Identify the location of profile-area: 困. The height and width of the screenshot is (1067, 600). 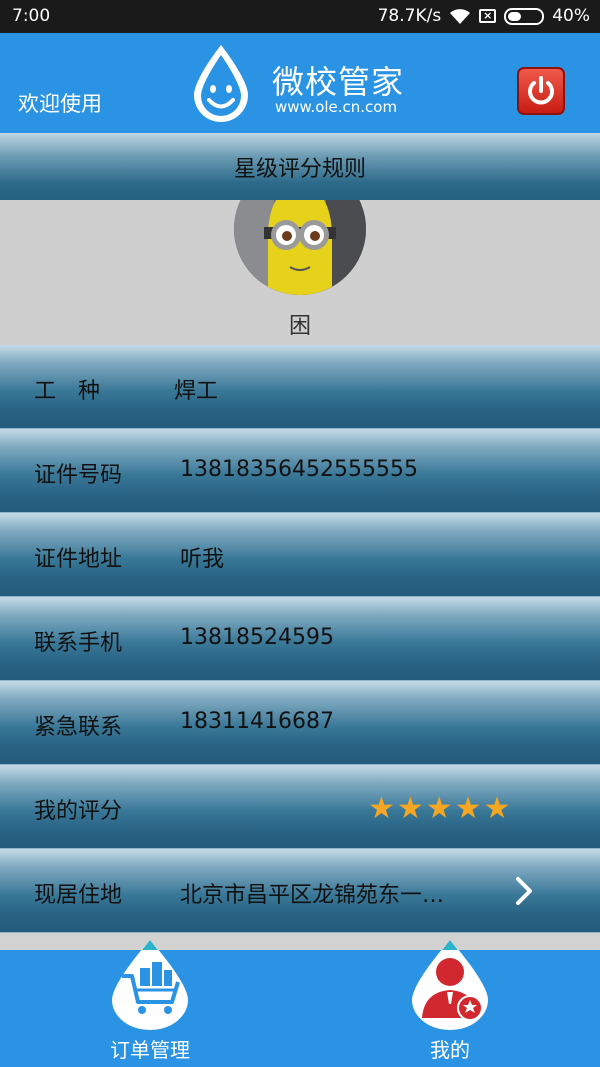
(300, 272).